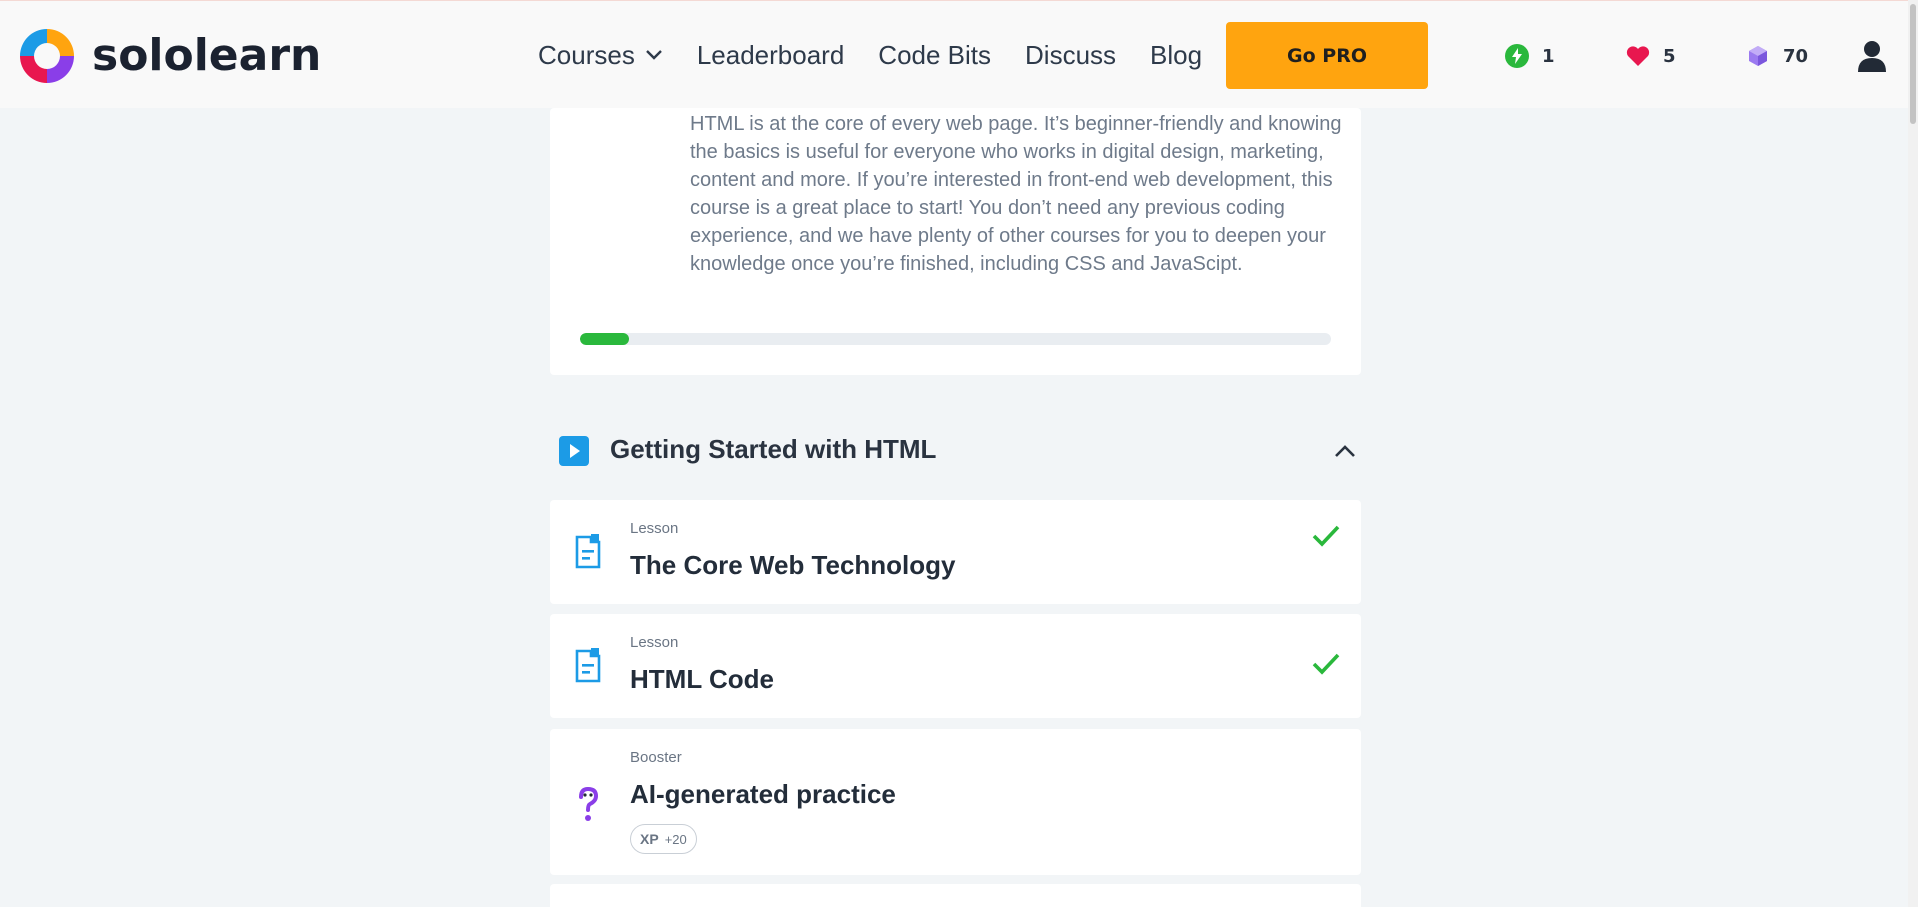  Describe the element at coordinates (773, 449) in the screenshot. I see `module-title: Getting Started with HTML` at that location.